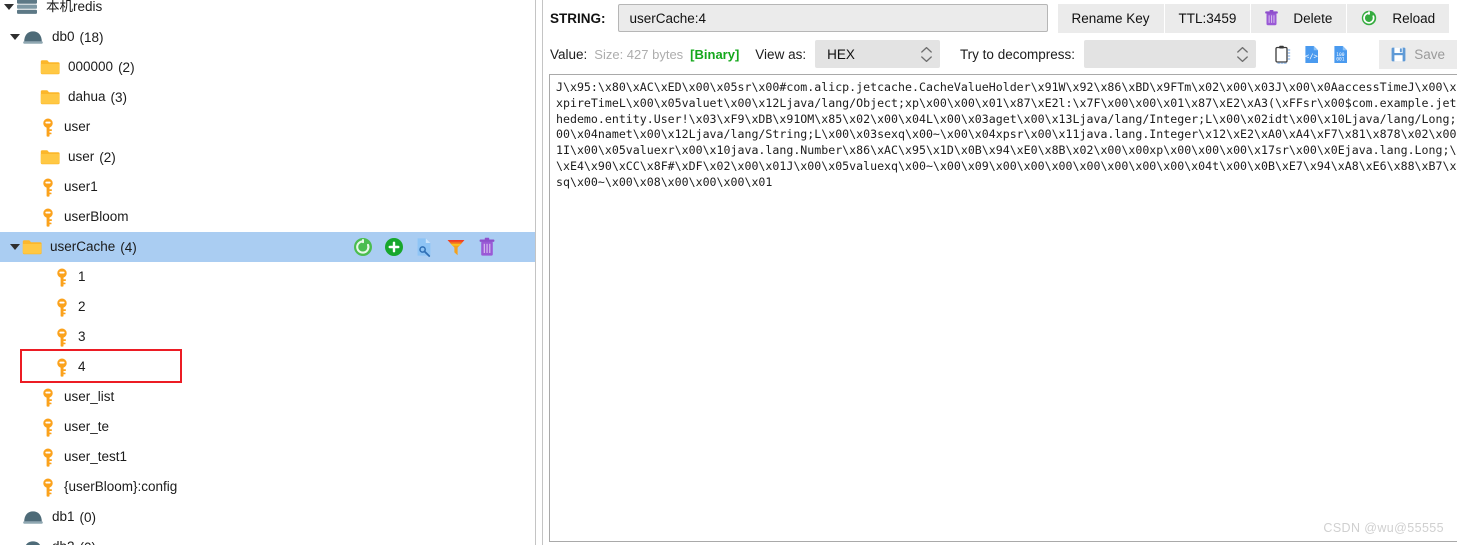  Describe the element at coordinates (781, 54) in the screenshot. I see `view-as-label: View as:` at that location.